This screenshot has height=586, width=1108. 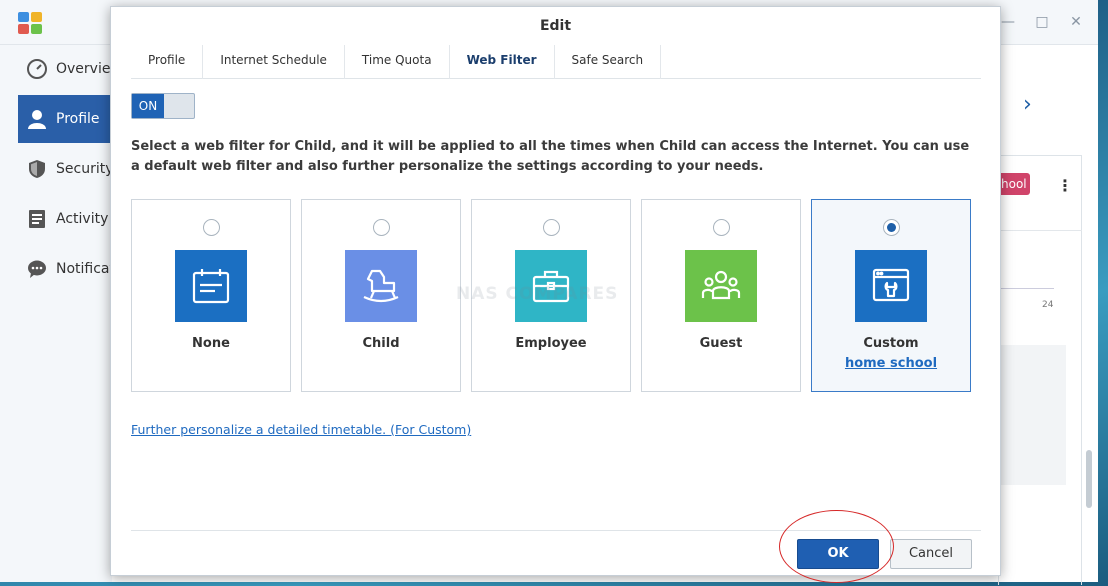 What do you see at coordinates (551, 227) in the screenshot?
I see `filter-radio-employee` at bounding box center [551, 227].